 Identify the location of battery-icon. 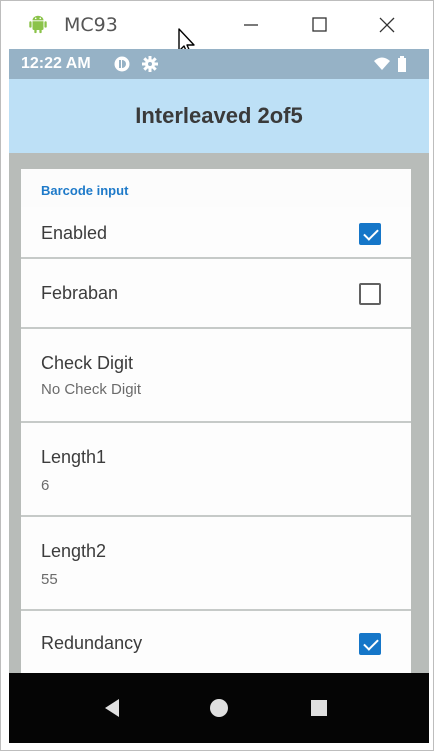
(402, 64).